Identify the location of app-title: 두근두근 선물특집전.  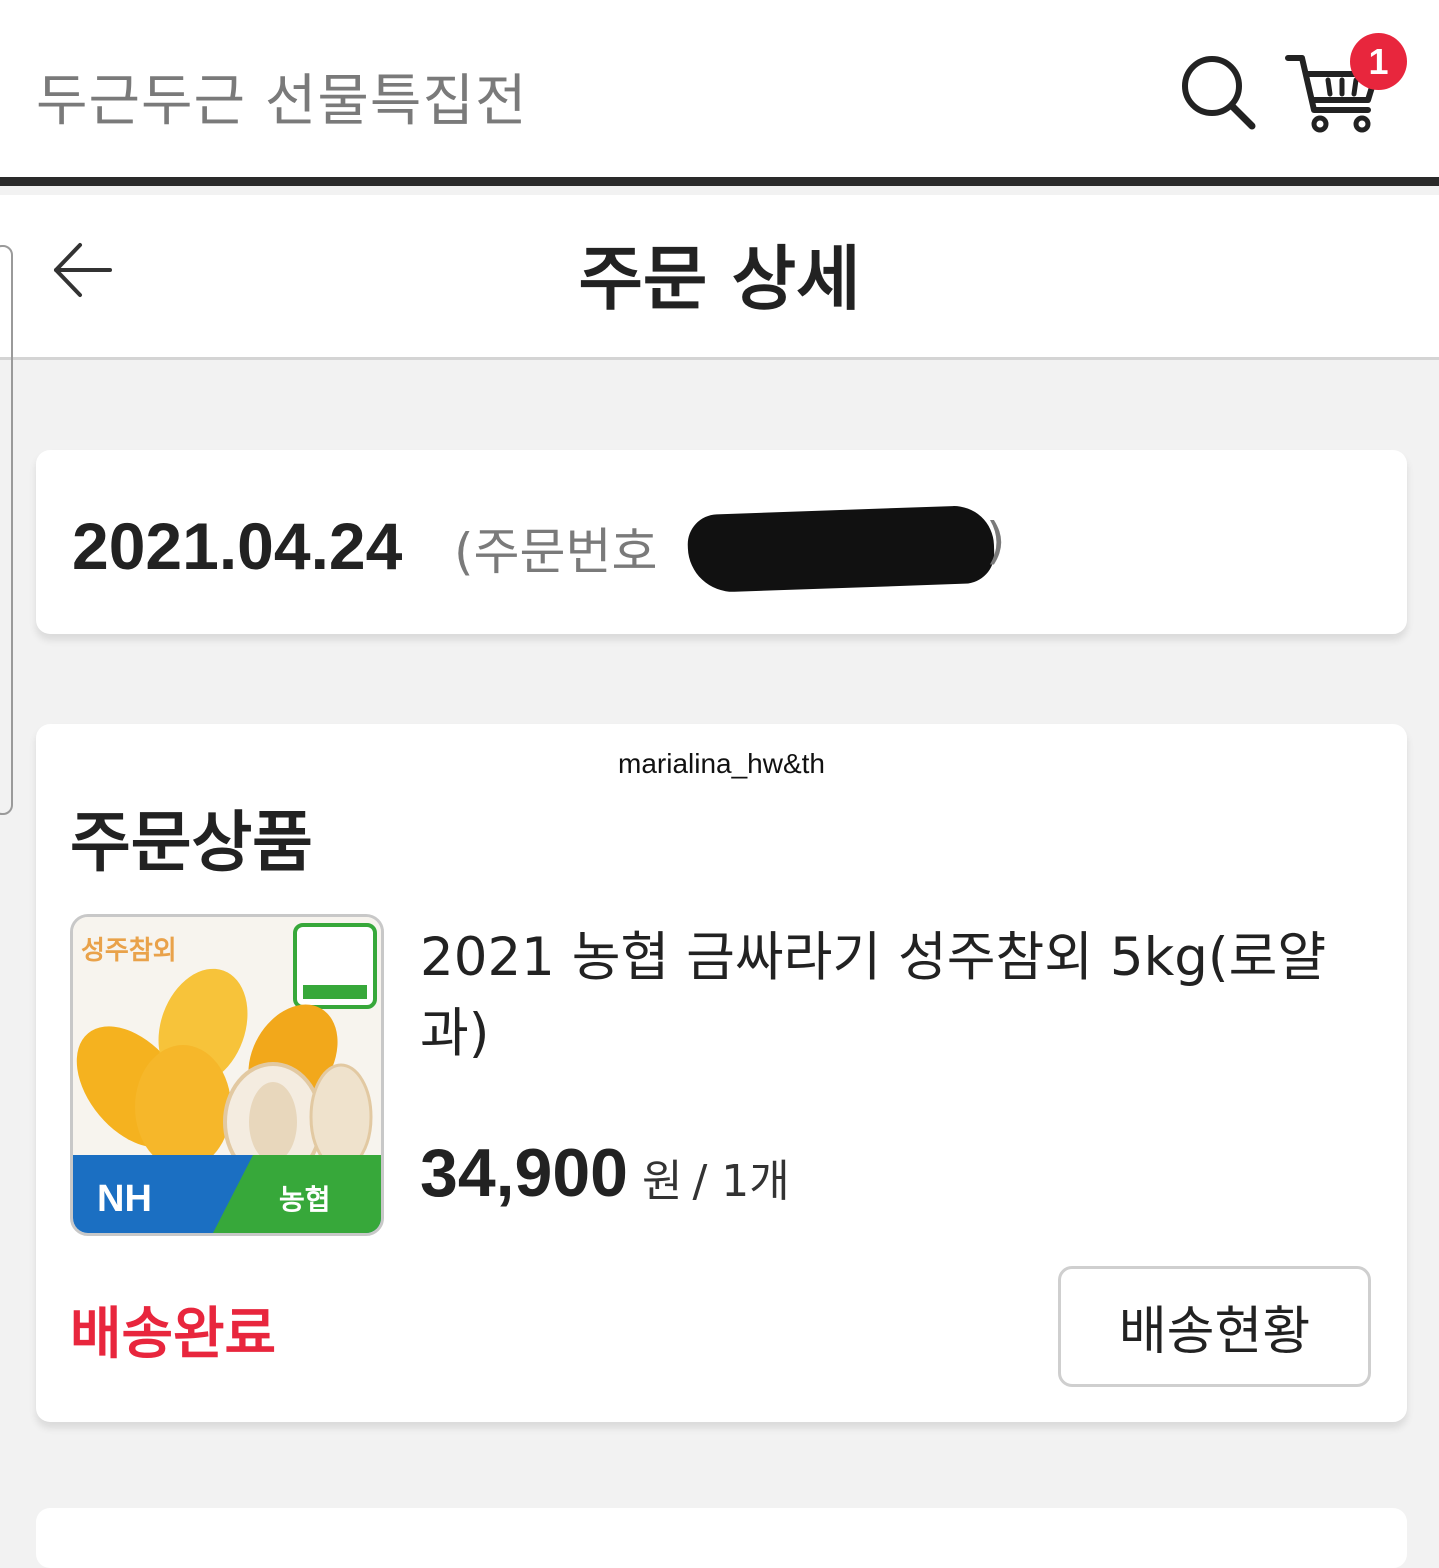
(281, 96).